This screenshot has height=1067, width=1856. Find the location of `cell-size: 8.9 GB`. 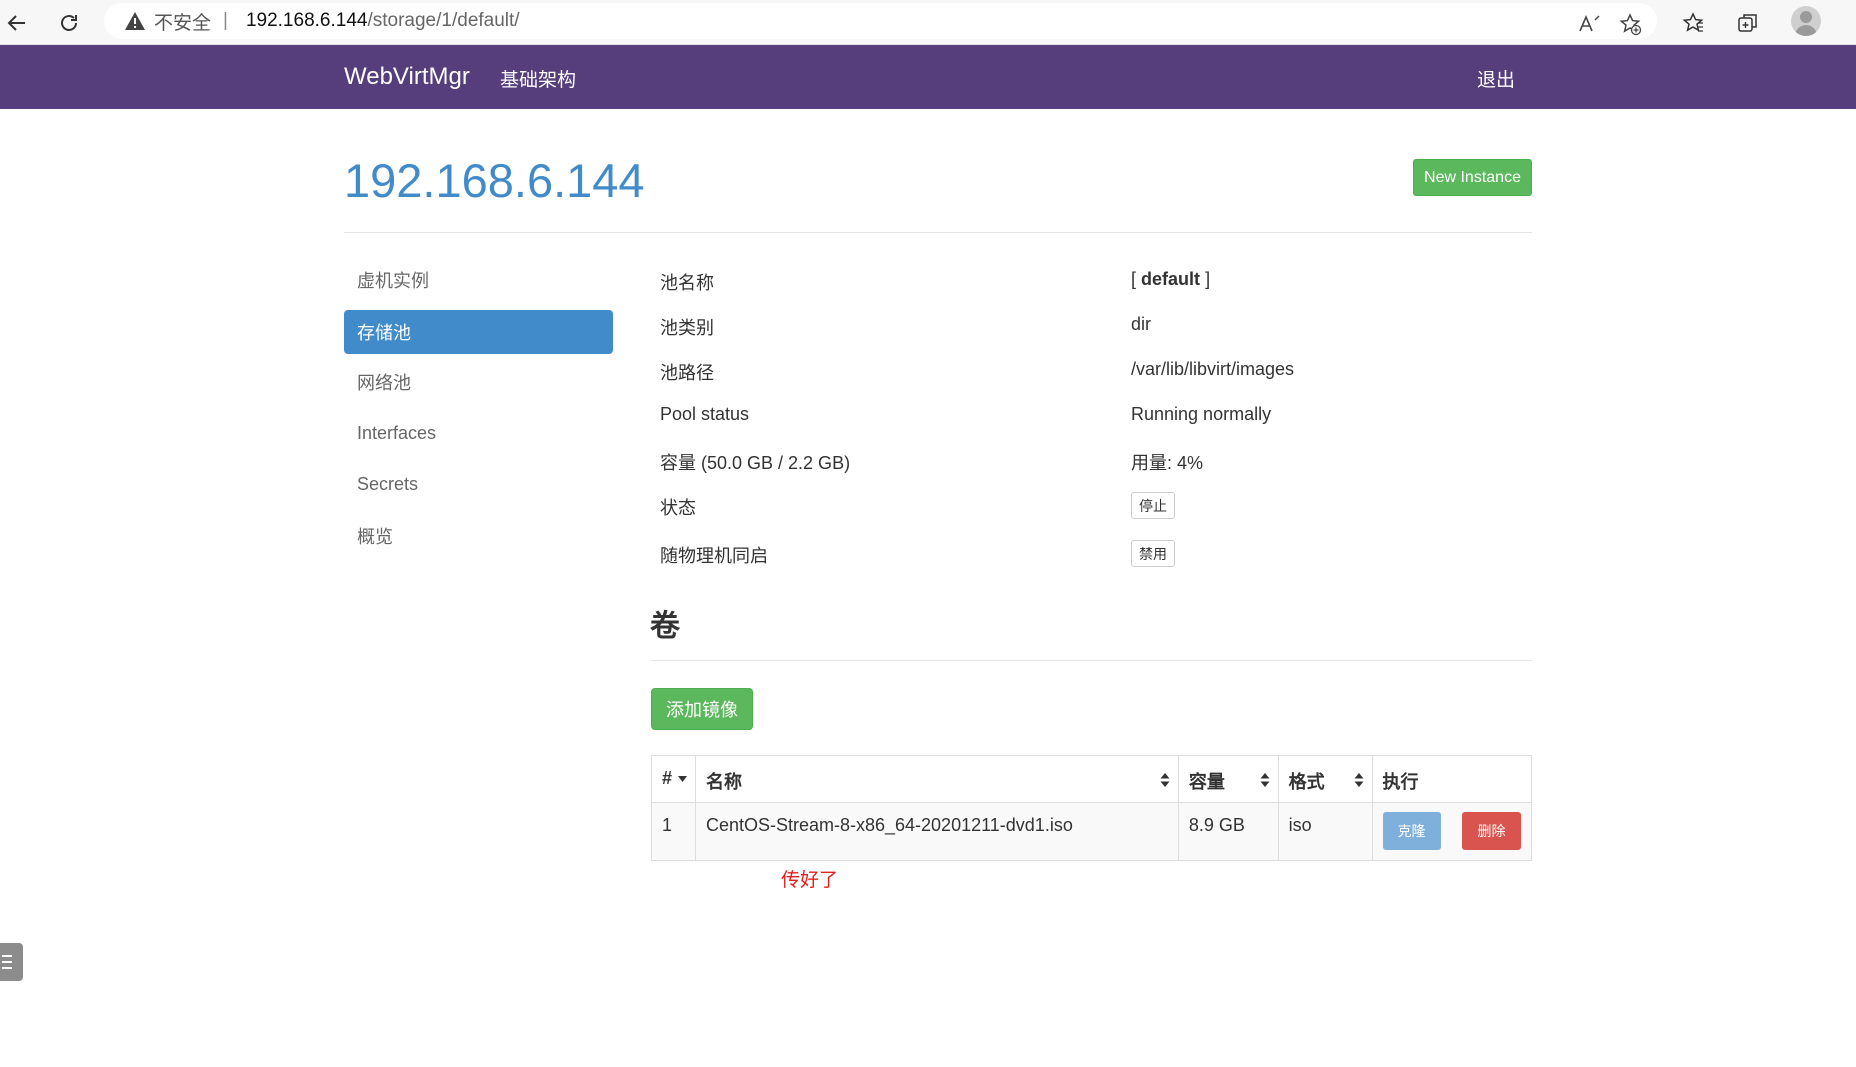

cell-size: 8.9 GB is located at coordinates (1228, 831).